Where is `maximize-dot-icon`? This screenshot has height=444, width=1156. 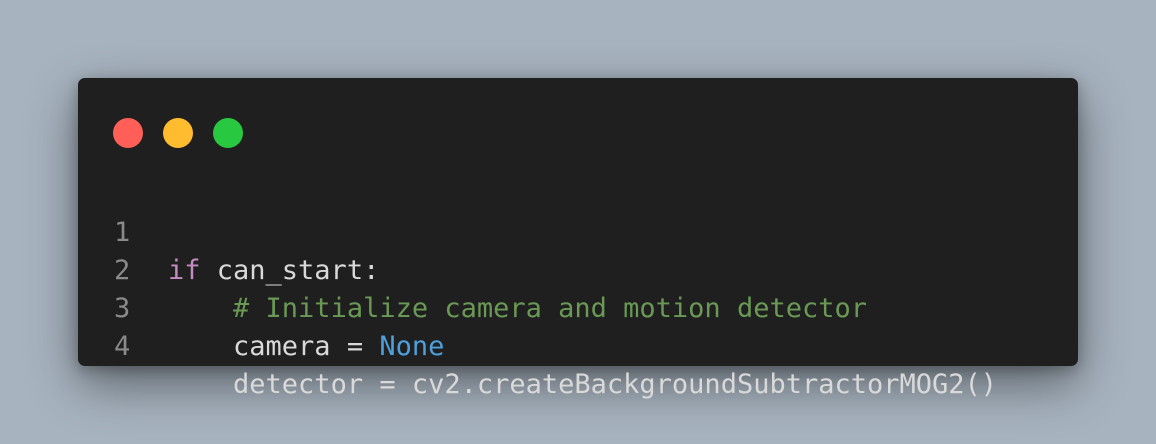 maximize-dot-icon is located at coordinates (228, 133).